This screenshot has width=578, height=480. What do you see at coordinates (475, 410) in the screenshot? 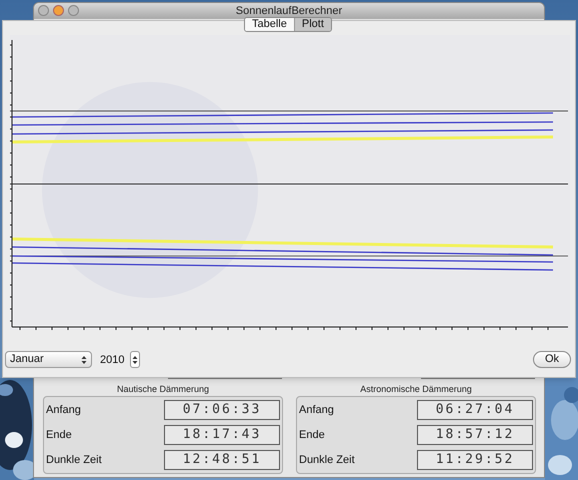
I see `lcd-display: 06:27:04` at bounding box center [475, 410].